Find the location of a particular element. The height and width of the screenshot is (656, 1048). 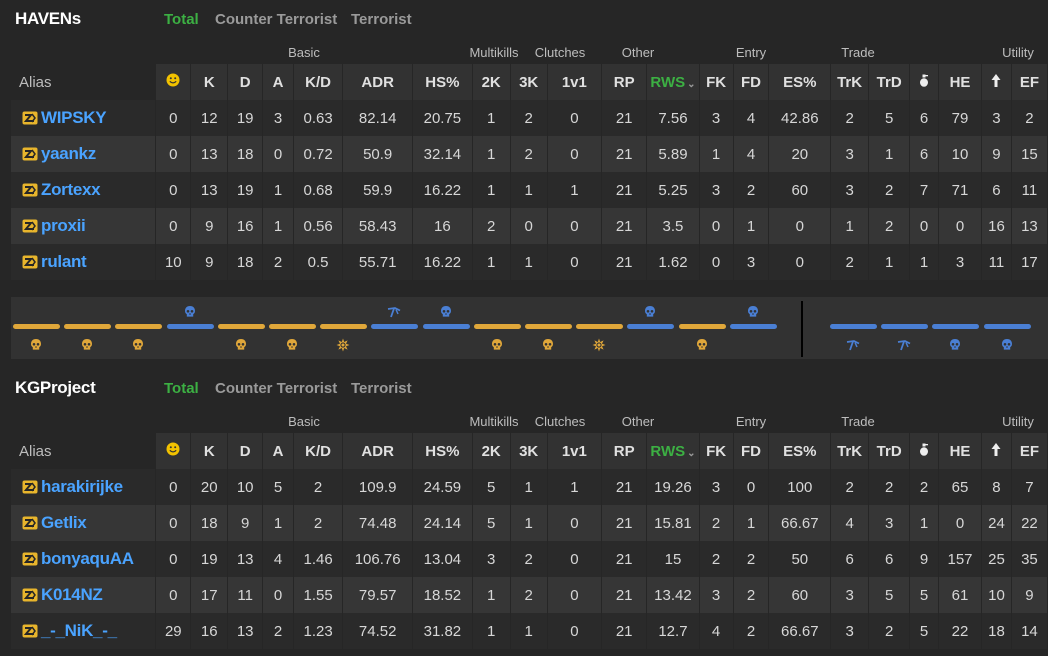

group-basic: Basic is located at coordinates (304, 421).